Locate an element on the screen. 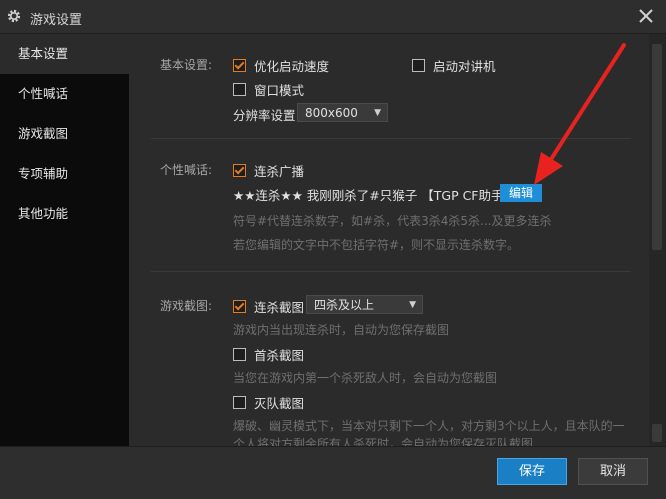  section-label-shout: 个性喊话: is located at coordinates (186, 170).